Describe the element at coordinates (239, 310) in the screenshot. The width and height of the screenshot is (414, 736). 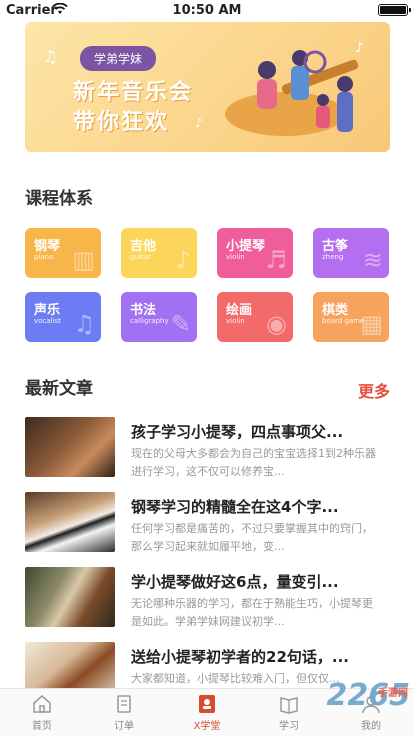
I see `course-name: 绘画` at that location.